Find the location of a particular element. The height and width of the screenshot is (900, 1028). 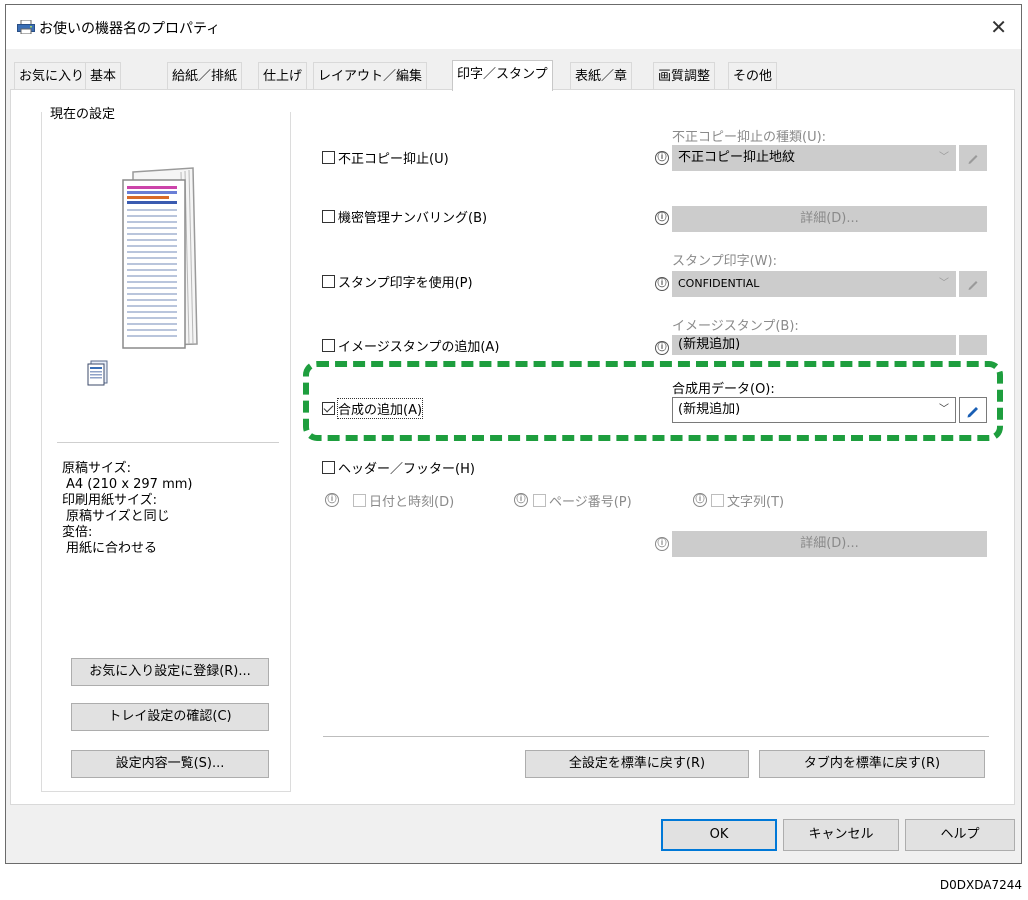

copy-guard-option: 不正コピー抑止(U) is located at coordinates (385, 157).